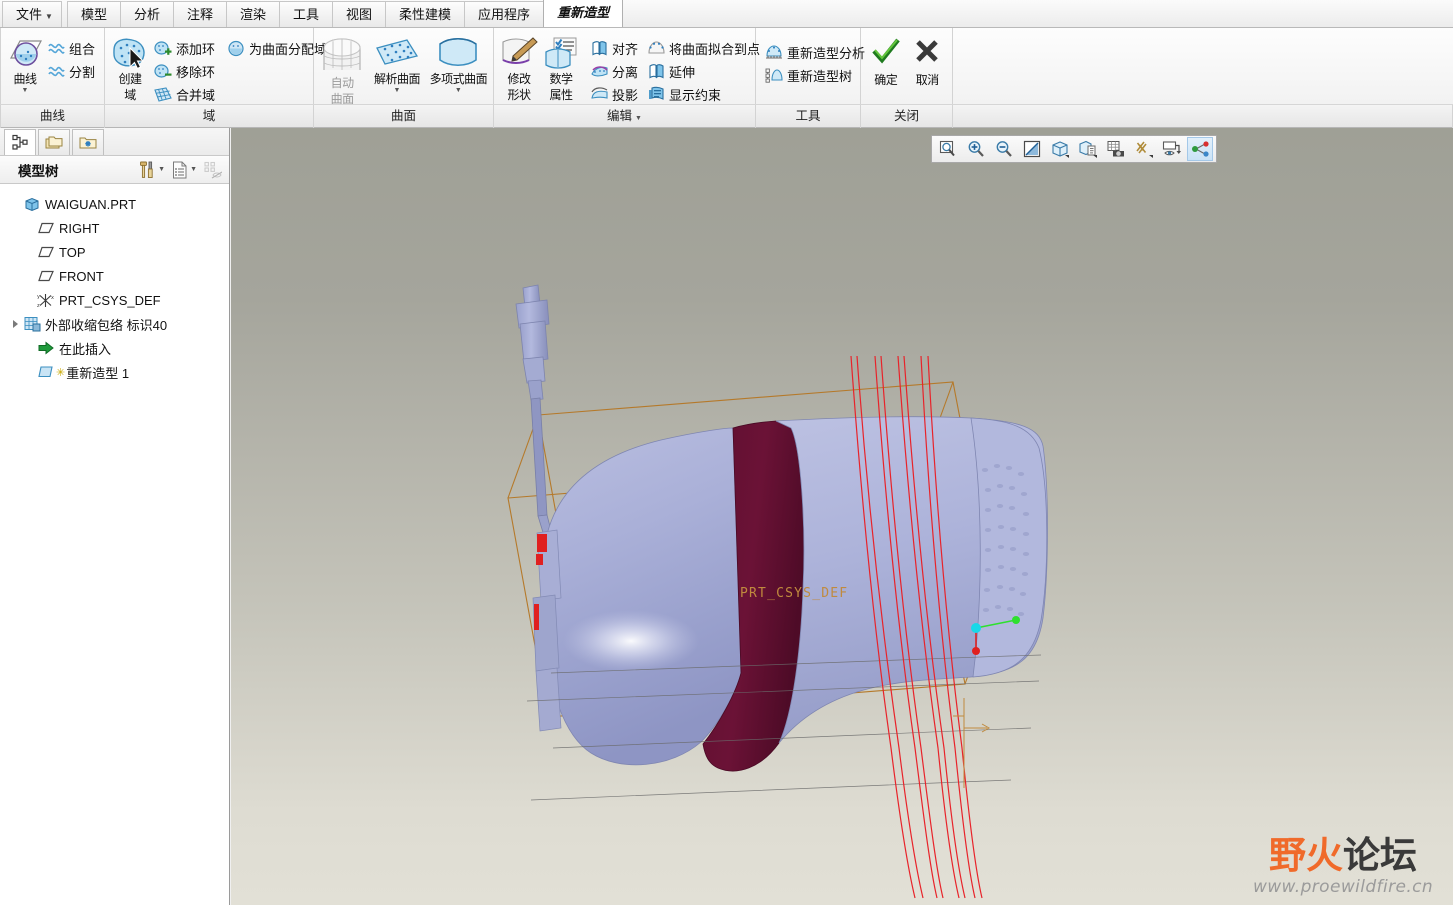 This screenshot has height=905, width=1453. I want to click on repaint-button, so click(1032, 149).